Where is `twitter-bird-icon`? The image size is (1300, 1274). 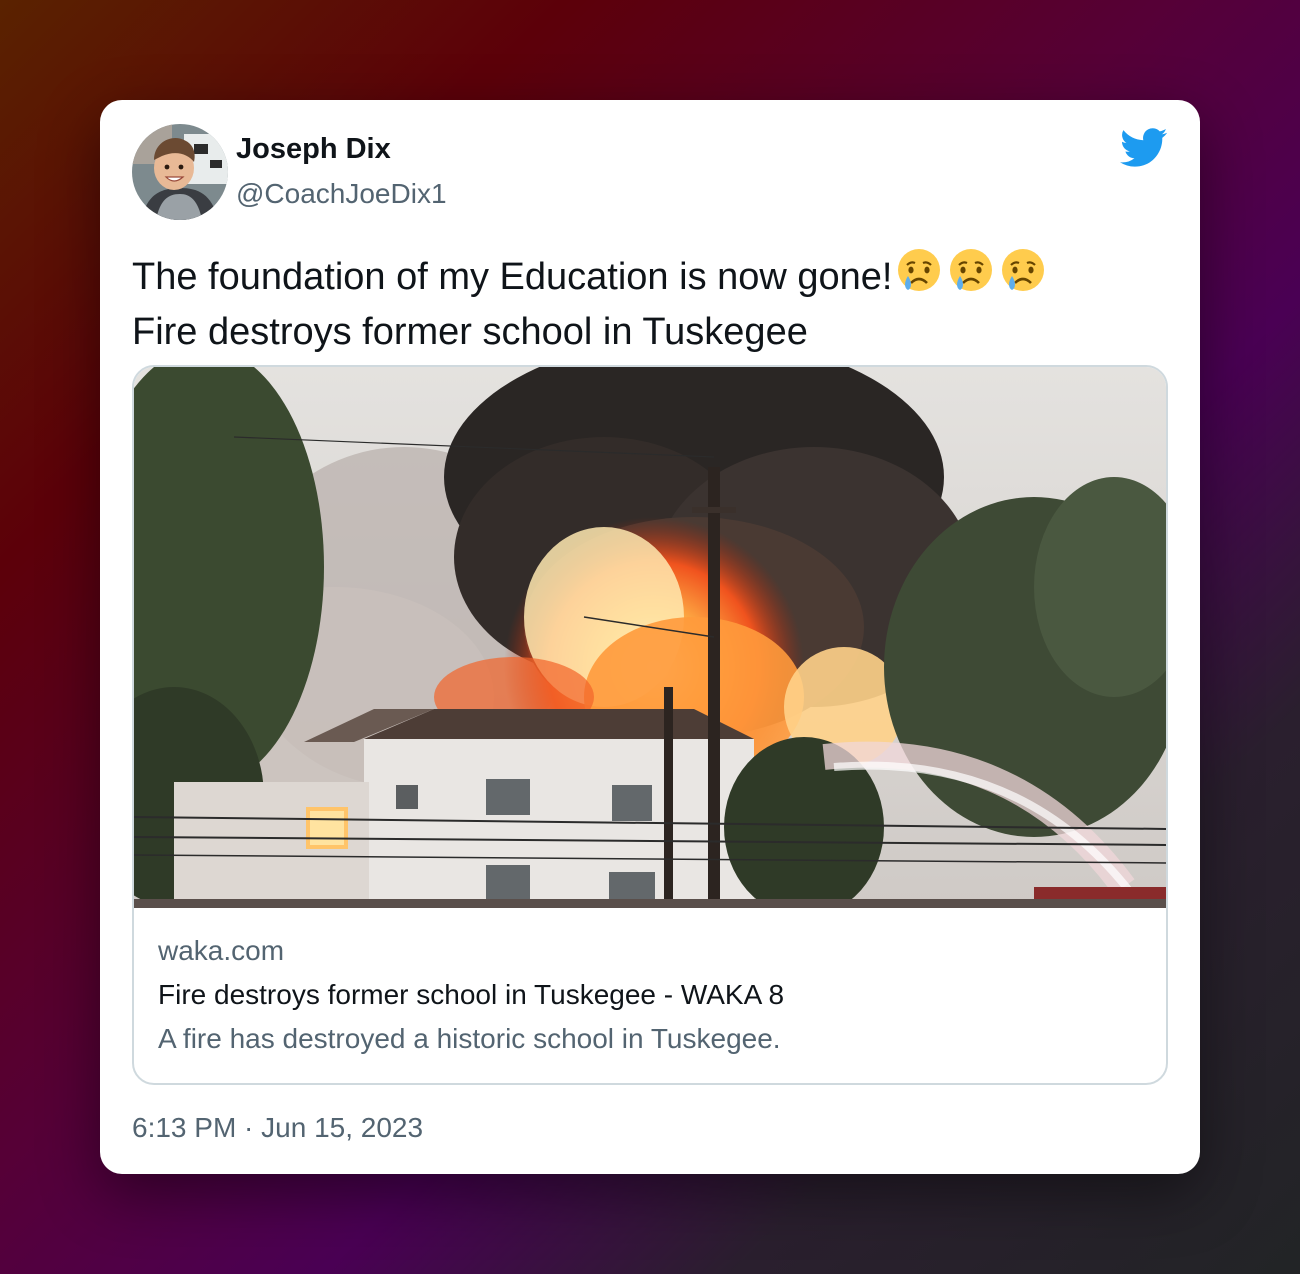 twitter-bird-icon is located at coordinates (1144, 148).